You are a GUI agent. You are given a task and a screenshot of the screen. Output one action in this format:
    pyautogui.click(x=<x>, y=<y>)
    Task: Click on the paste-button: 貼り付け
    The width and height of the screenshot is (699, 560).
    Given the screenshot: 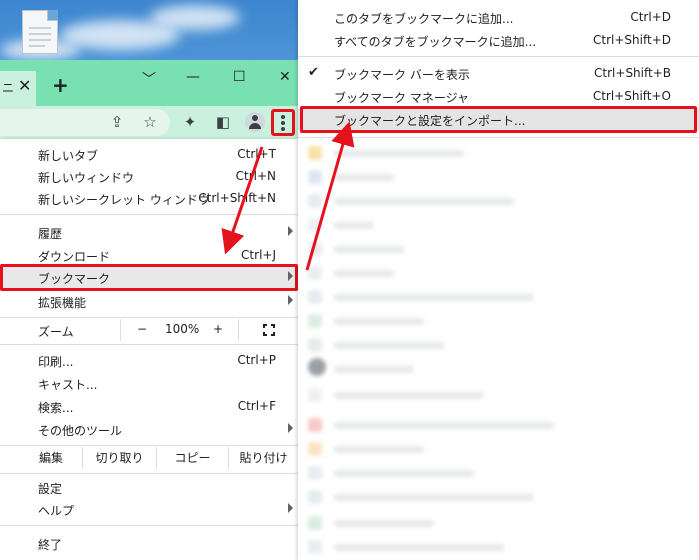 What is the action you would take?
    pyautogui.click(x=263, y=458)
    